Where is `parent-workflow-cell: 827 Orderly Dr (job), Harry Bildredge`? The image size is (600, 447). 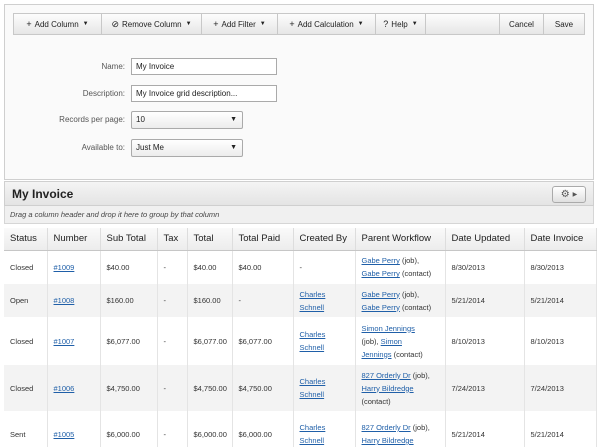
parent-workflow-cell: 827 Orderly Dr (job), Harry Bildredge is located at coordinates (400, 429).